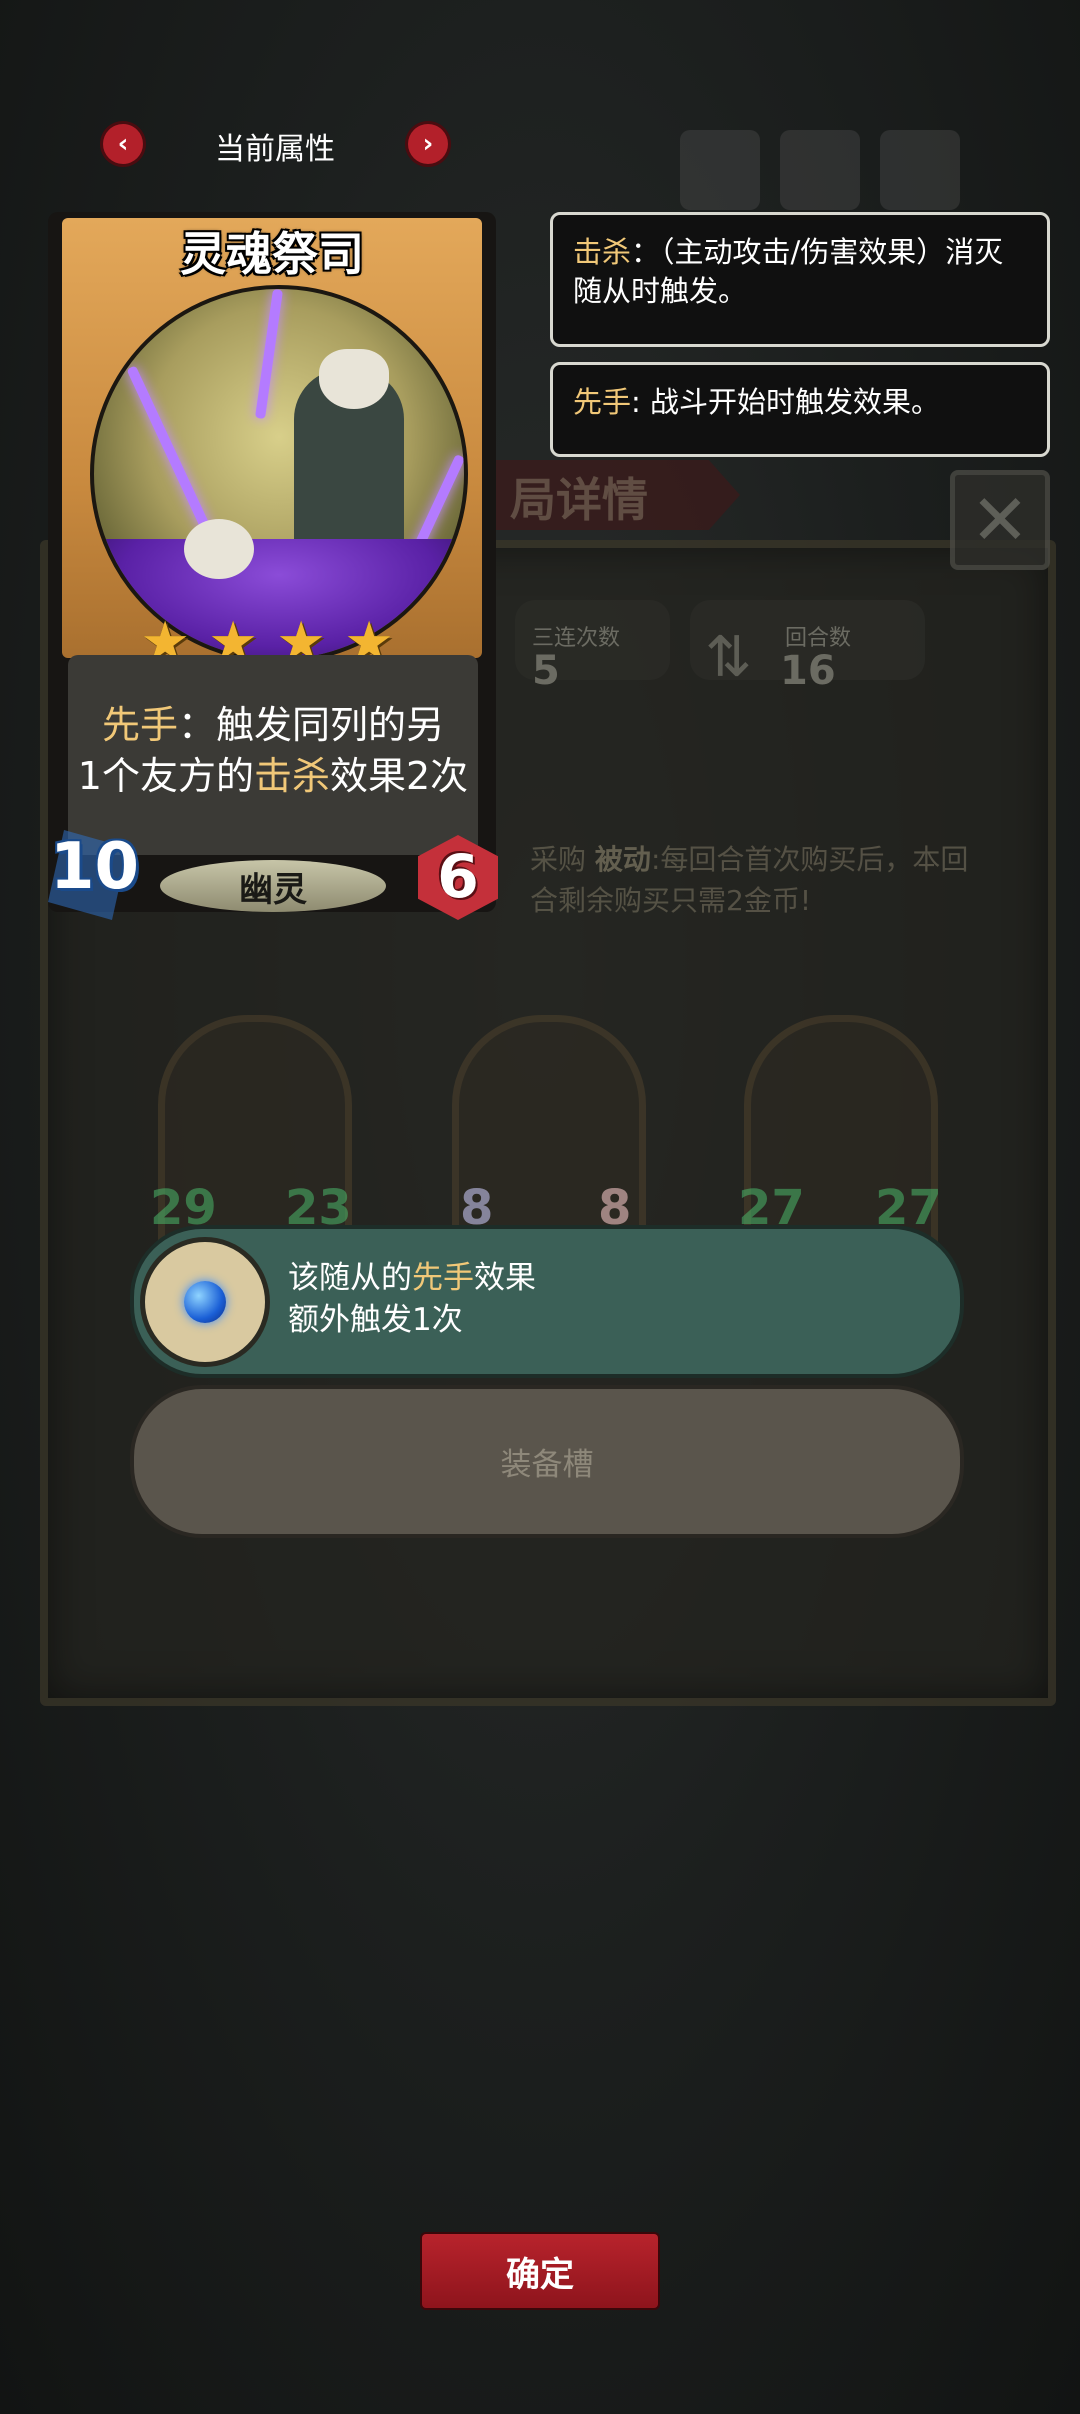 The height and width of the screenshot is (2414, 1080). I want to click on card-portrait, so click(279, 474).